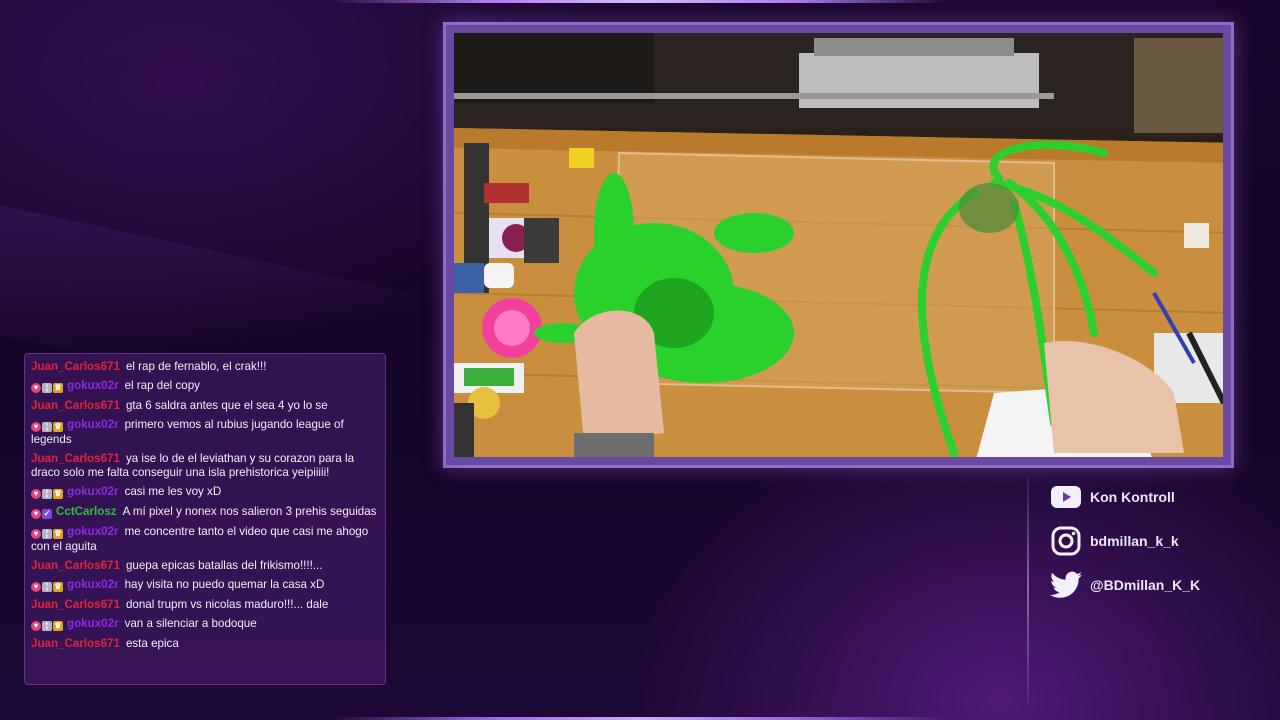  What do you see at coordinates (152, 643) in the screenshot?
I see `chat-text: esta epica` at bounding box center [152, 643].